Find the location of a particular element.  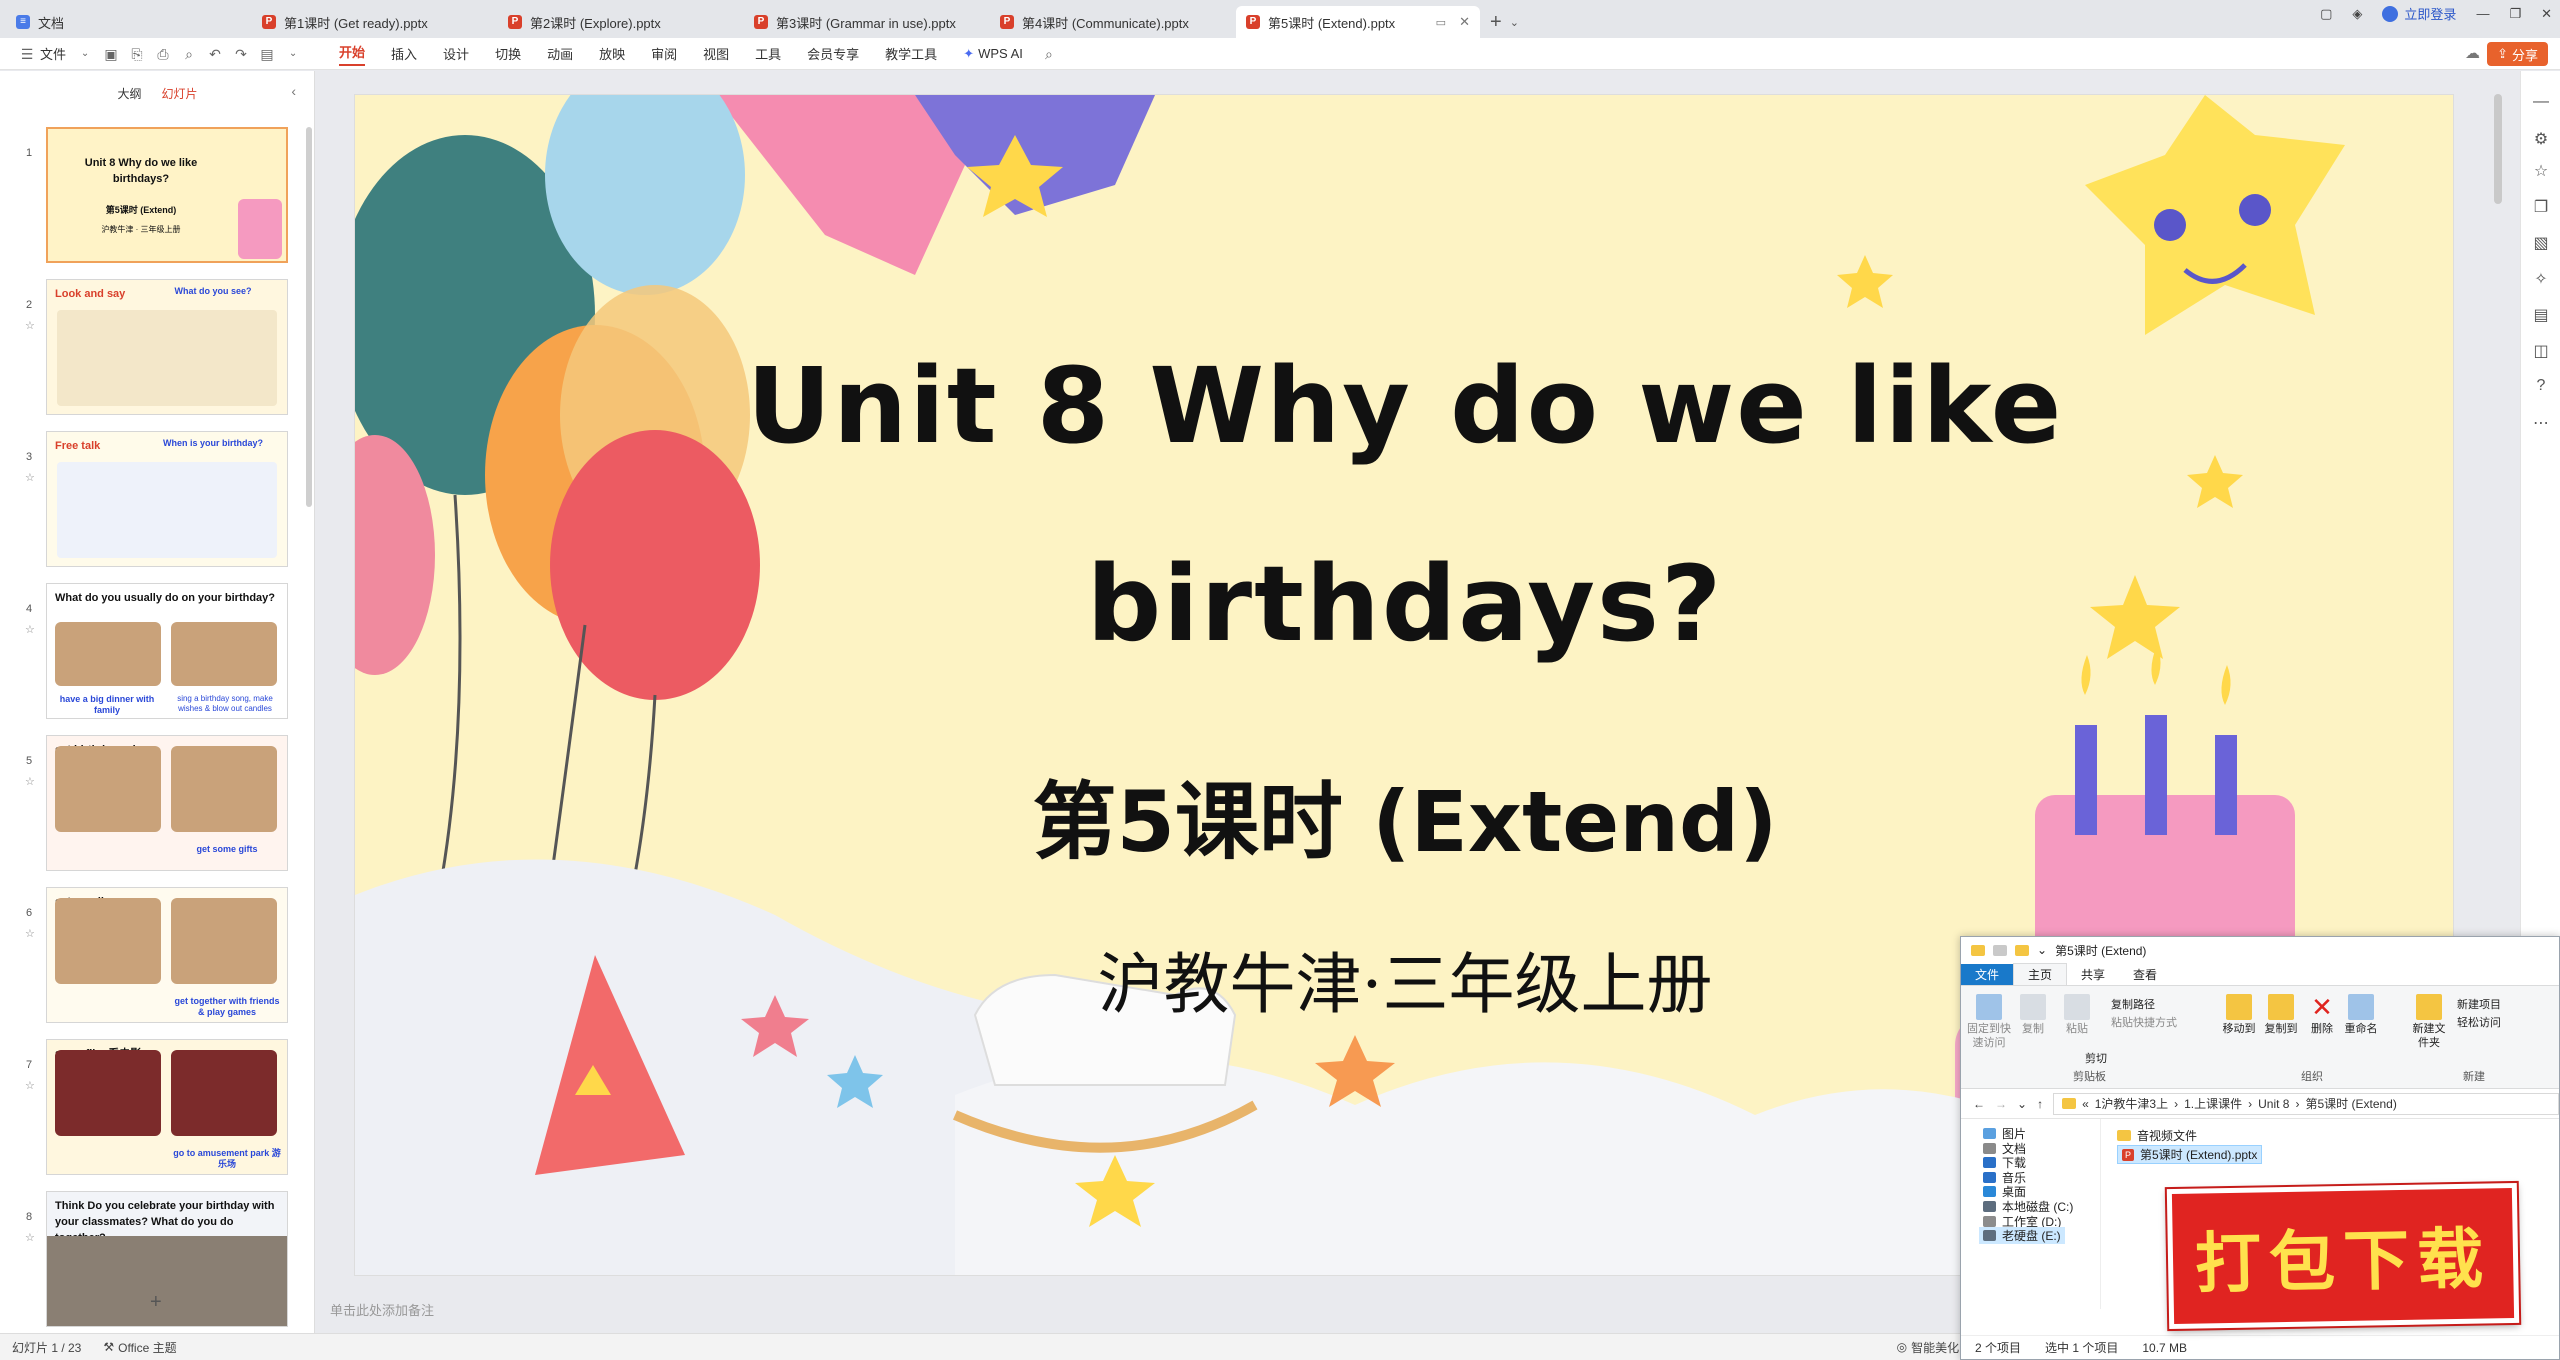

tab-lesson-1: P 第1课时 (Get ready).pptx is located at coordinates (374, 22).